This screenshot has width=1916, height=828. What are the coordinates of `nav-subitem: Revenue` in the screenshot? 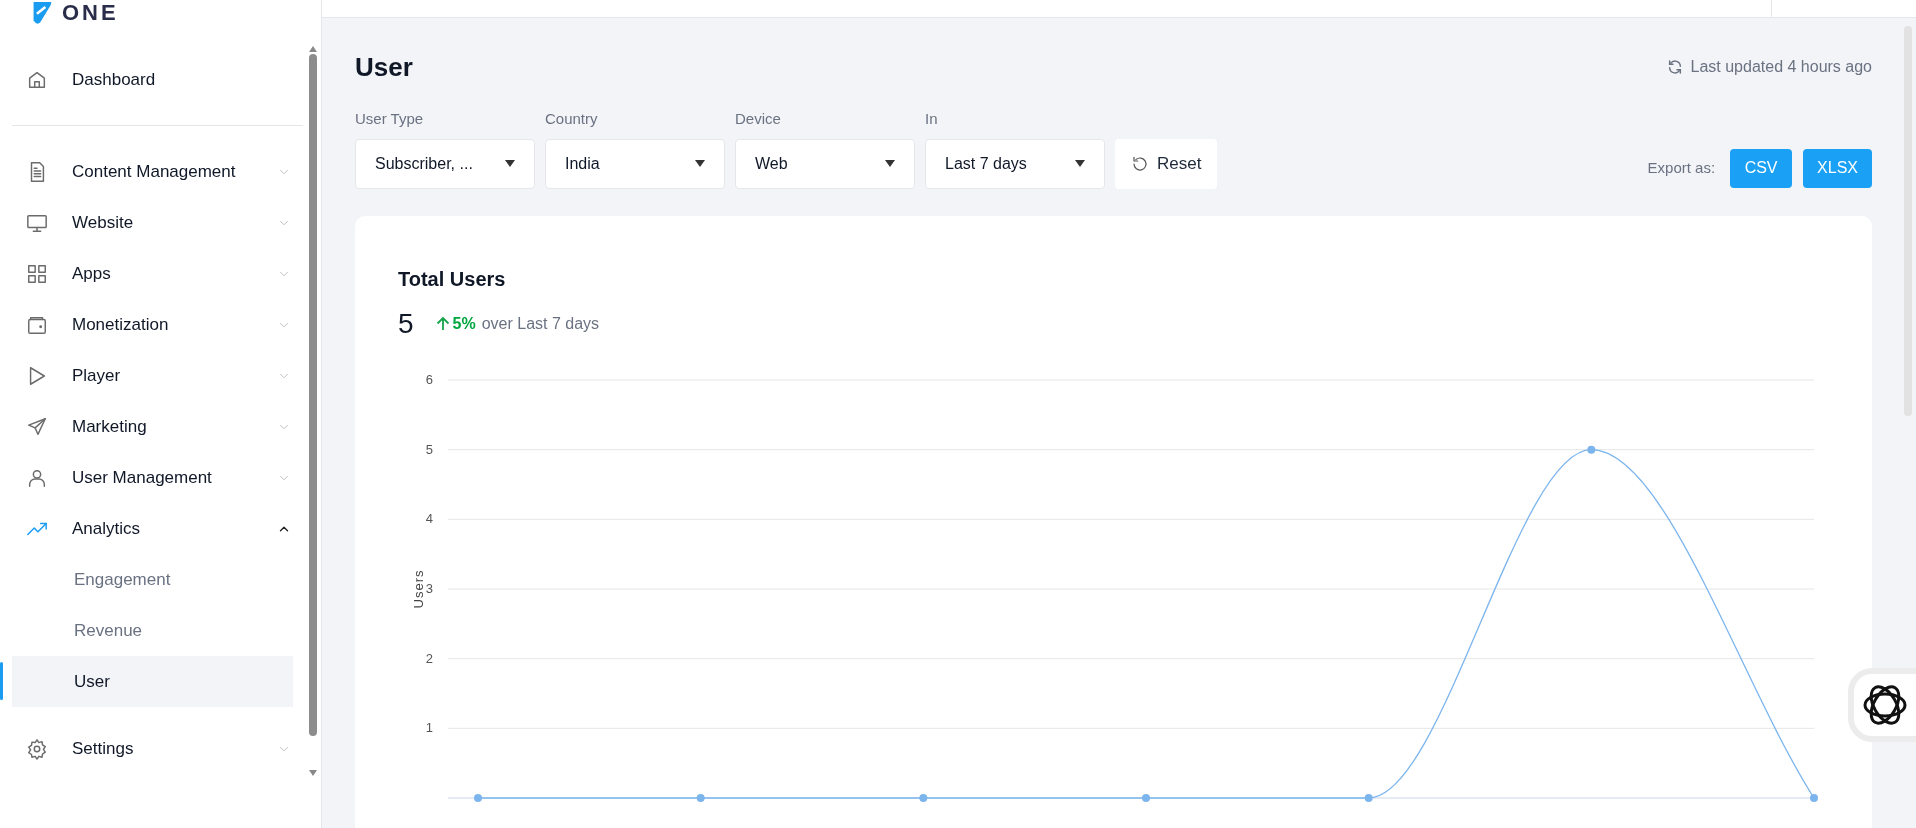 It's located at (152, 630).